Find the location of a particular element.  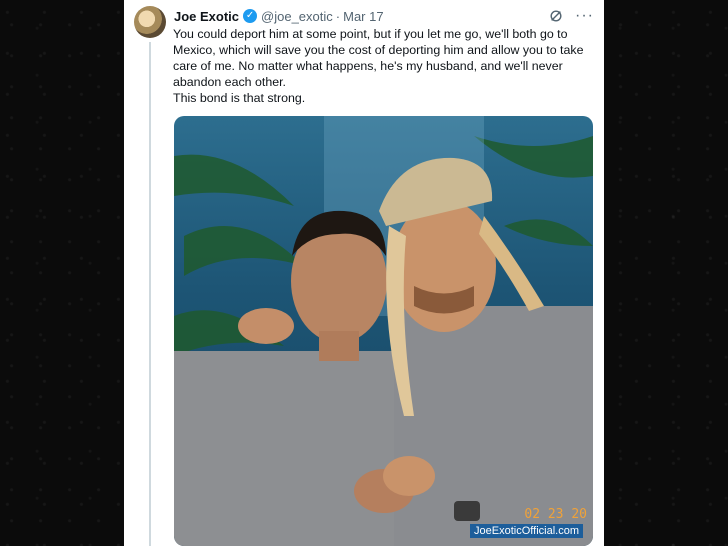

header-actions: ··· is located at coordinates (571, 16).